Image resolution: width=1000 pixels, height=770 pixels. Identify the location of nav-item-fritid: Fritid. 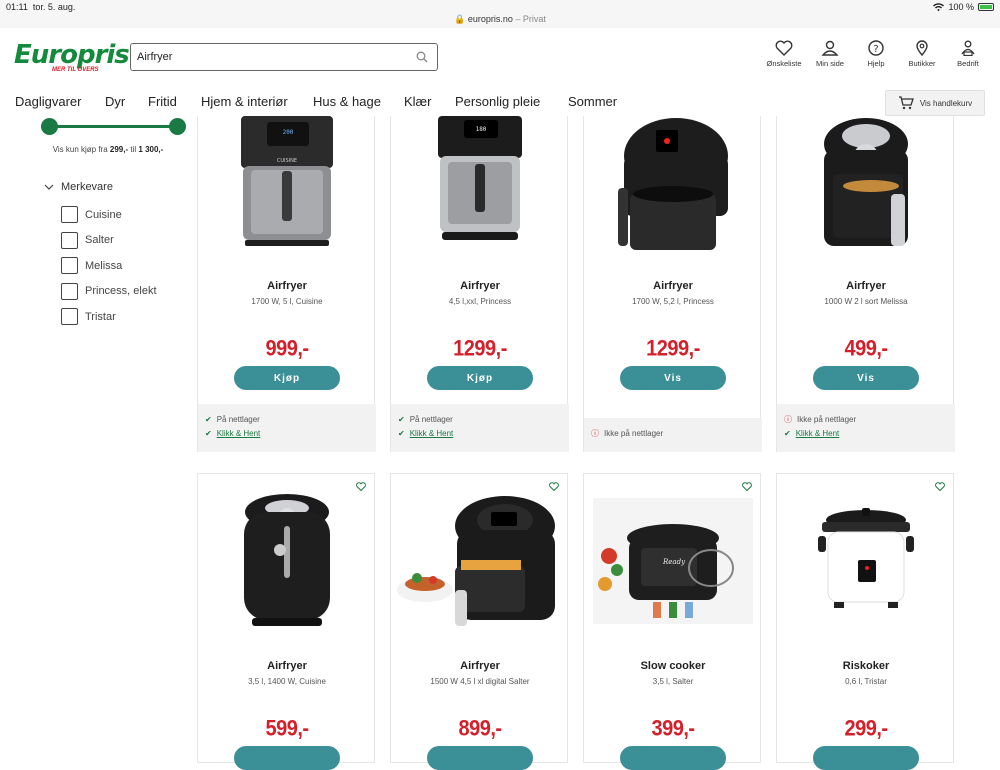
(162, 101).